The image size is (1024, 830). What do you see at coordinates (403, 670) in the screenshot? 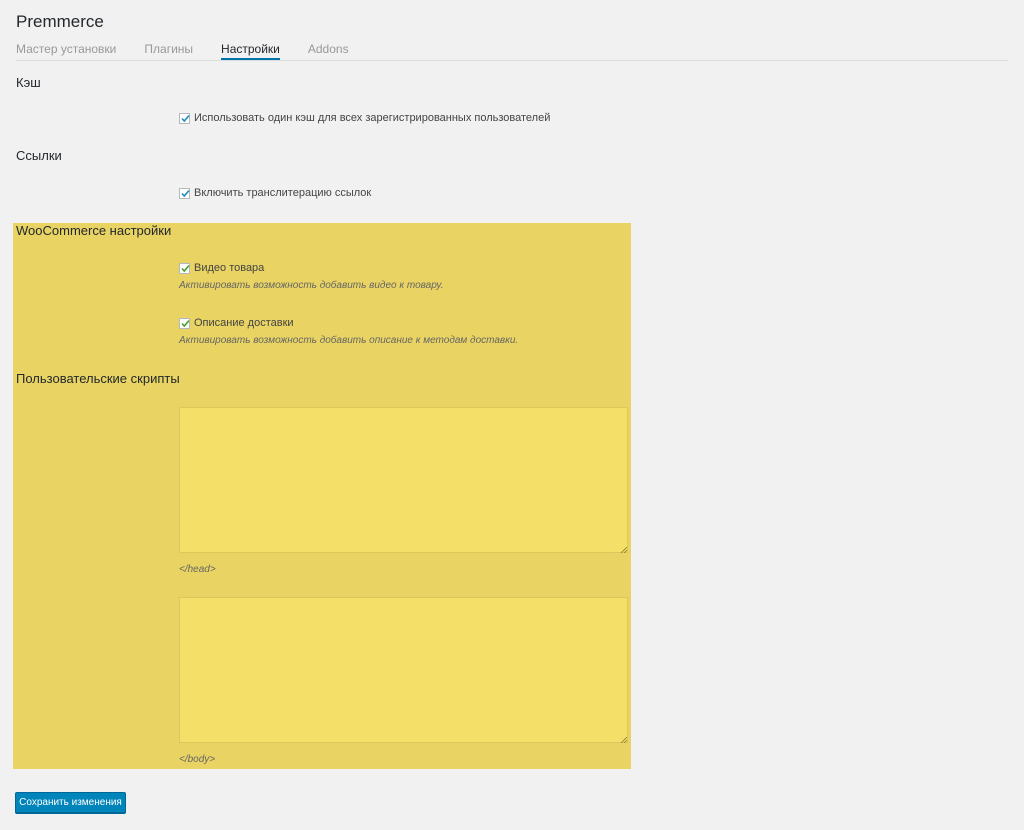
I see `body-scripts-textarea` at bounding box center [403, 670].